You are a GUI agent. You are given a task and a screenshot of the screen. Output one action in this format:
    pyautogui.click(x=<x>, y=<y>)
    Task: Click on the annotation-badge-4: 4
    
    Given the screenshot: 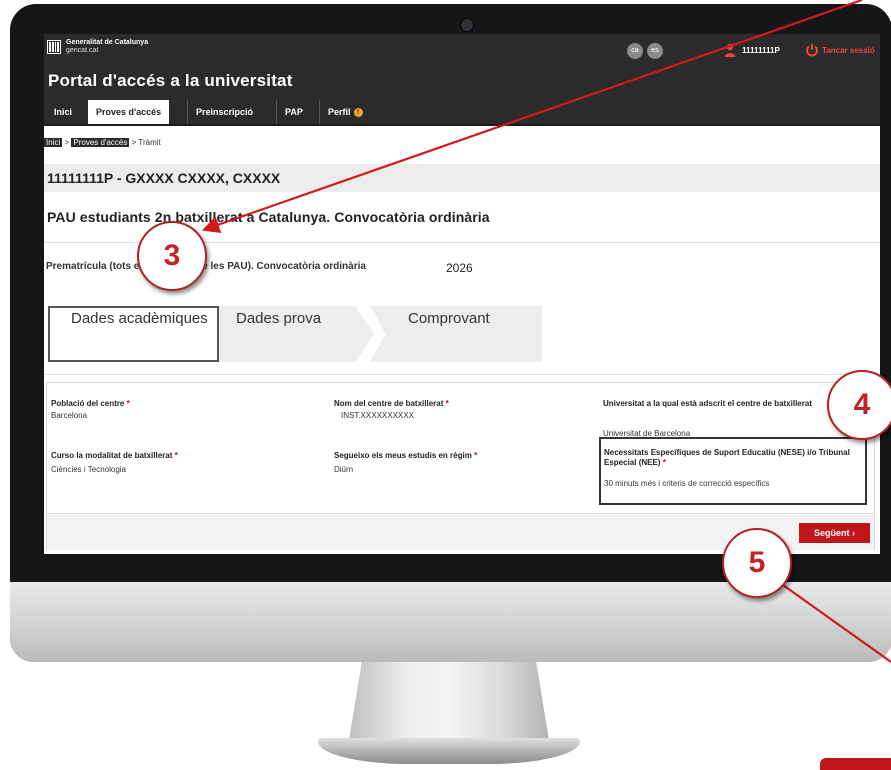 What is the action you would take?
    pyautogui.click(x=859, y=405)
    